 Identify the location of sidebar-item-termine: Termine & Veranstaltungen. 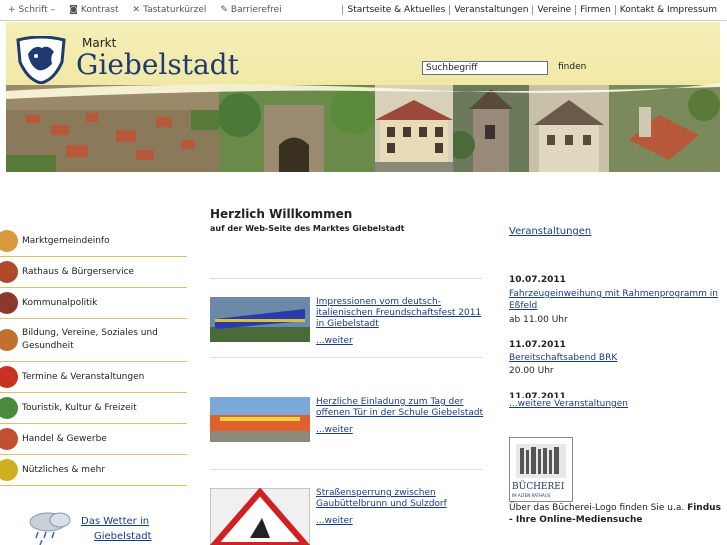
(93, 377).